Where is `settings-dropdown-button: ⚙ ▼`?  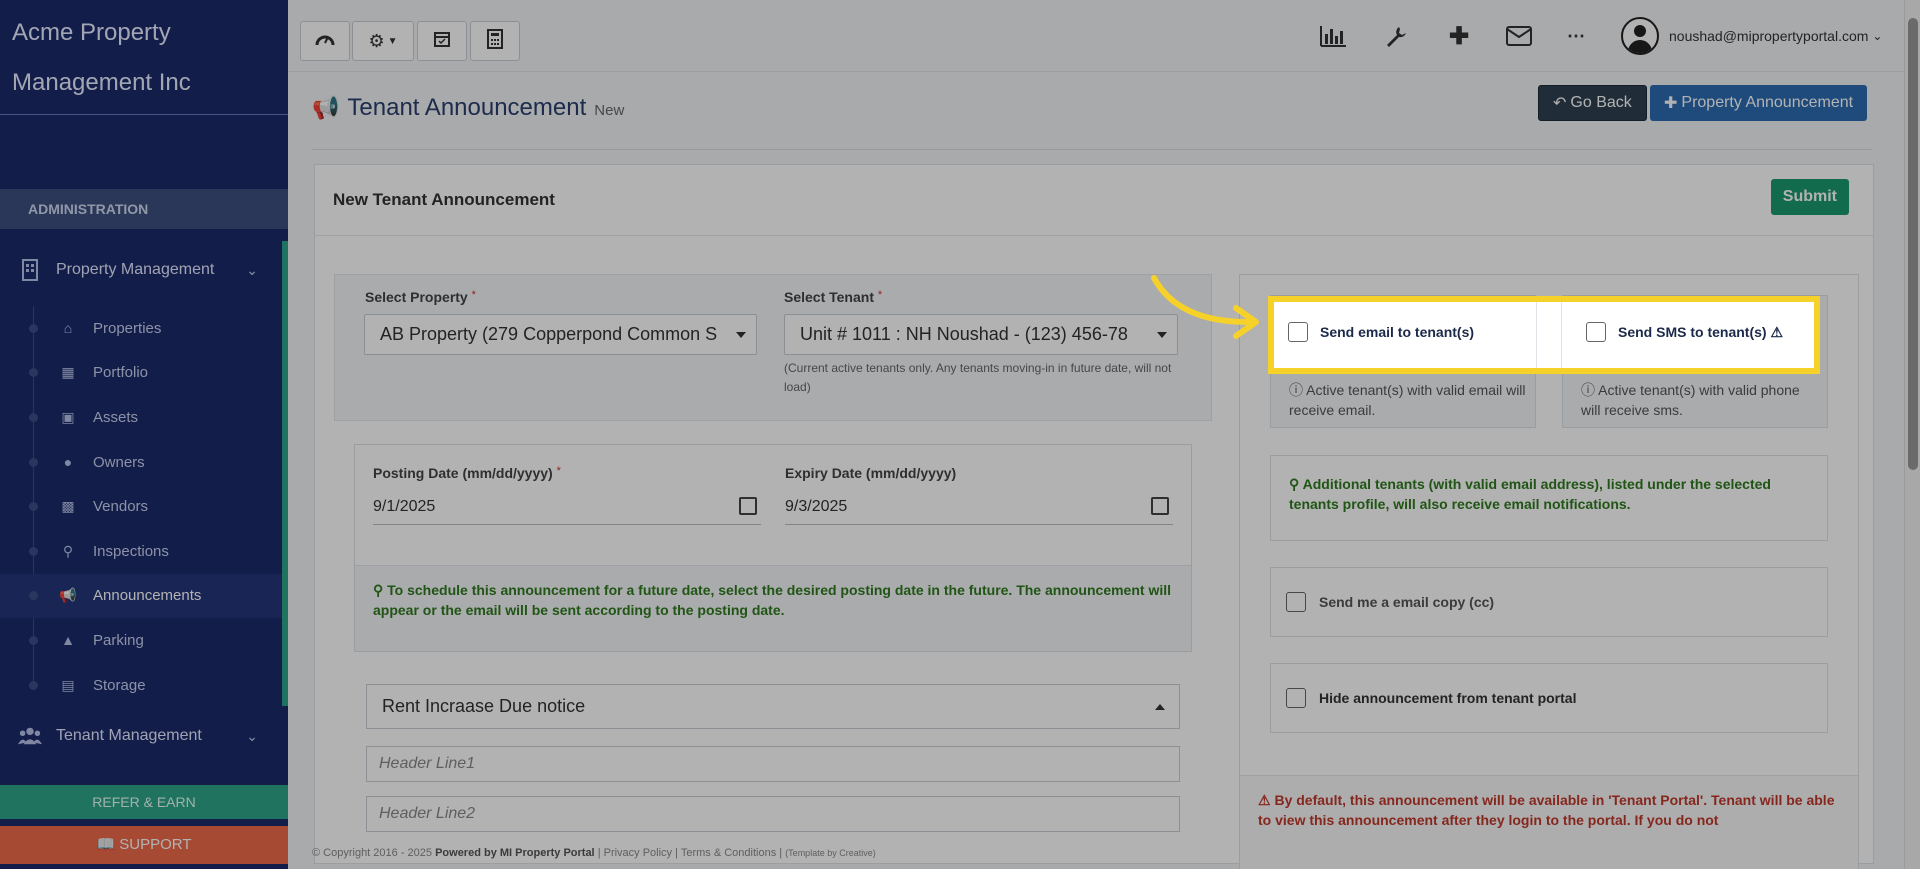
settings-dropdown-button: ⚙ ▼ is located at coordinates (383, 41).